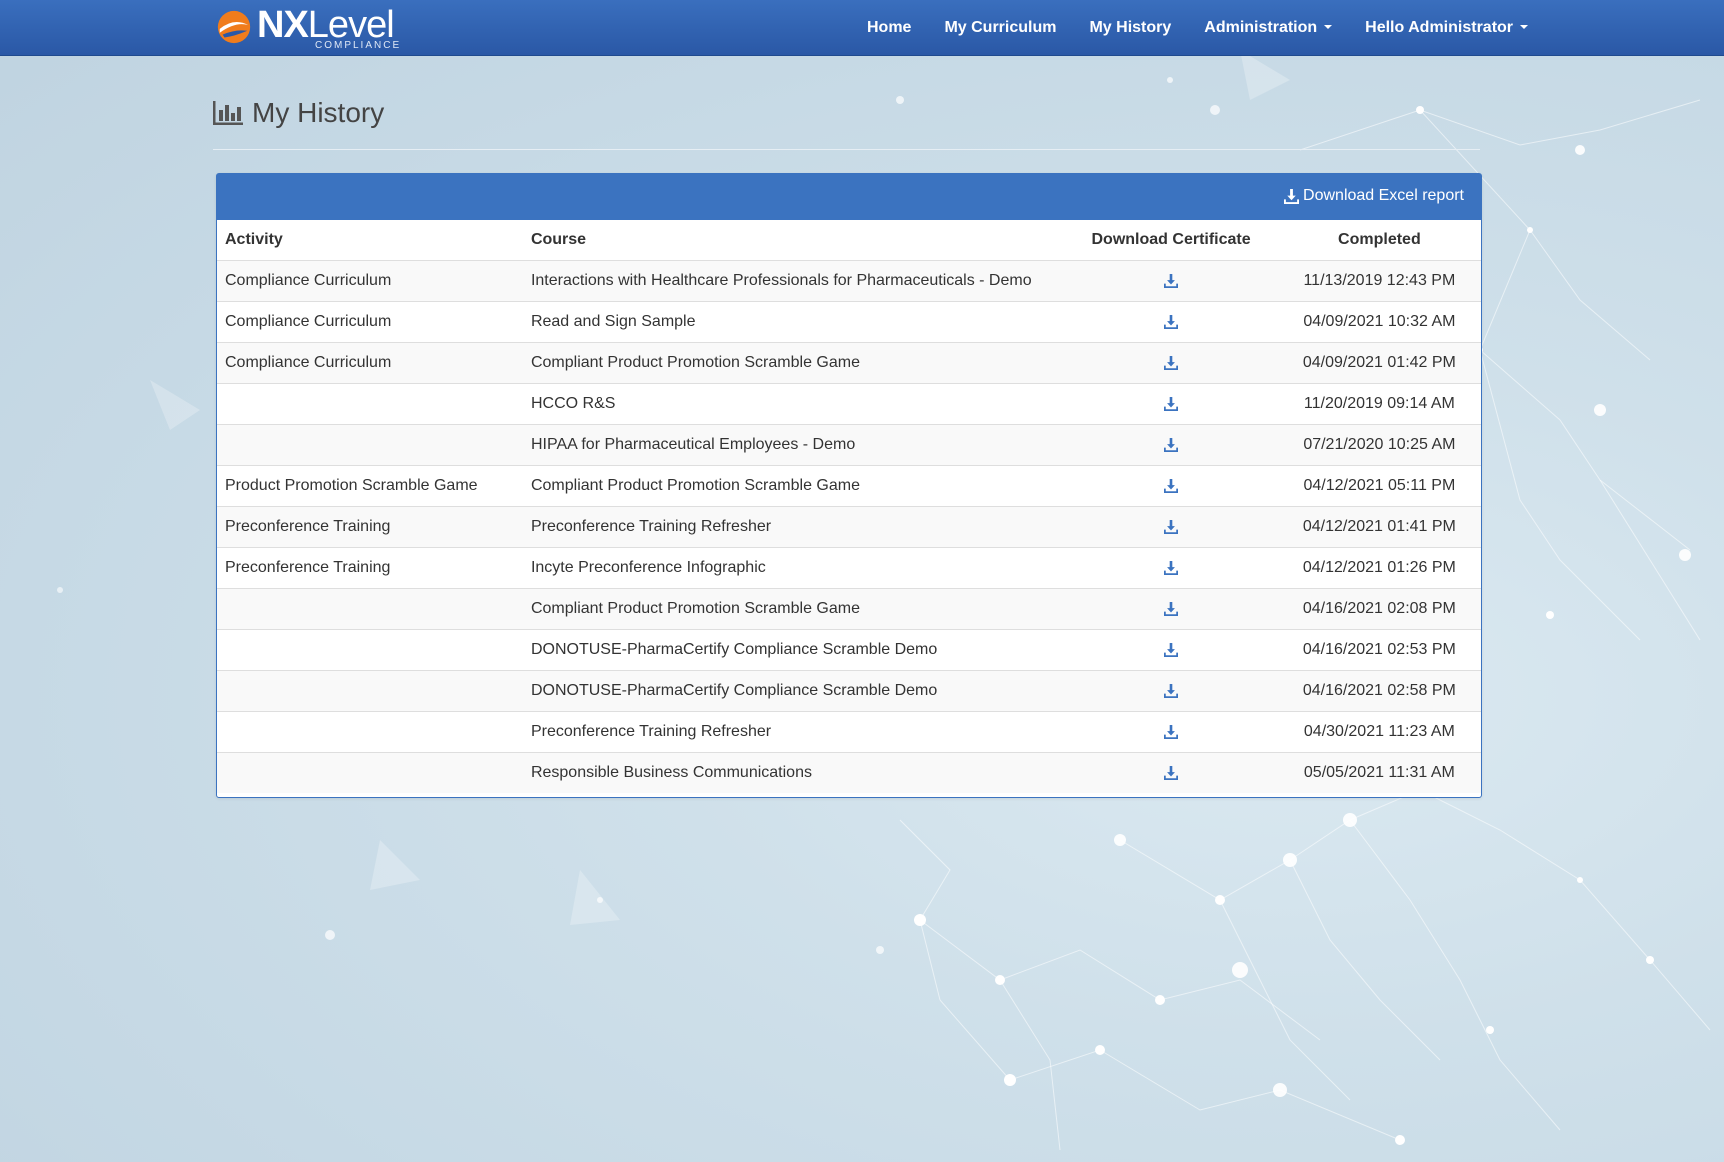 The height and width of the screenshot is (1162, 1724). Describe the element at coordinates (358, 45) in the screenshot. I see `brand-subtitle: COMPLIANCE` at that location.